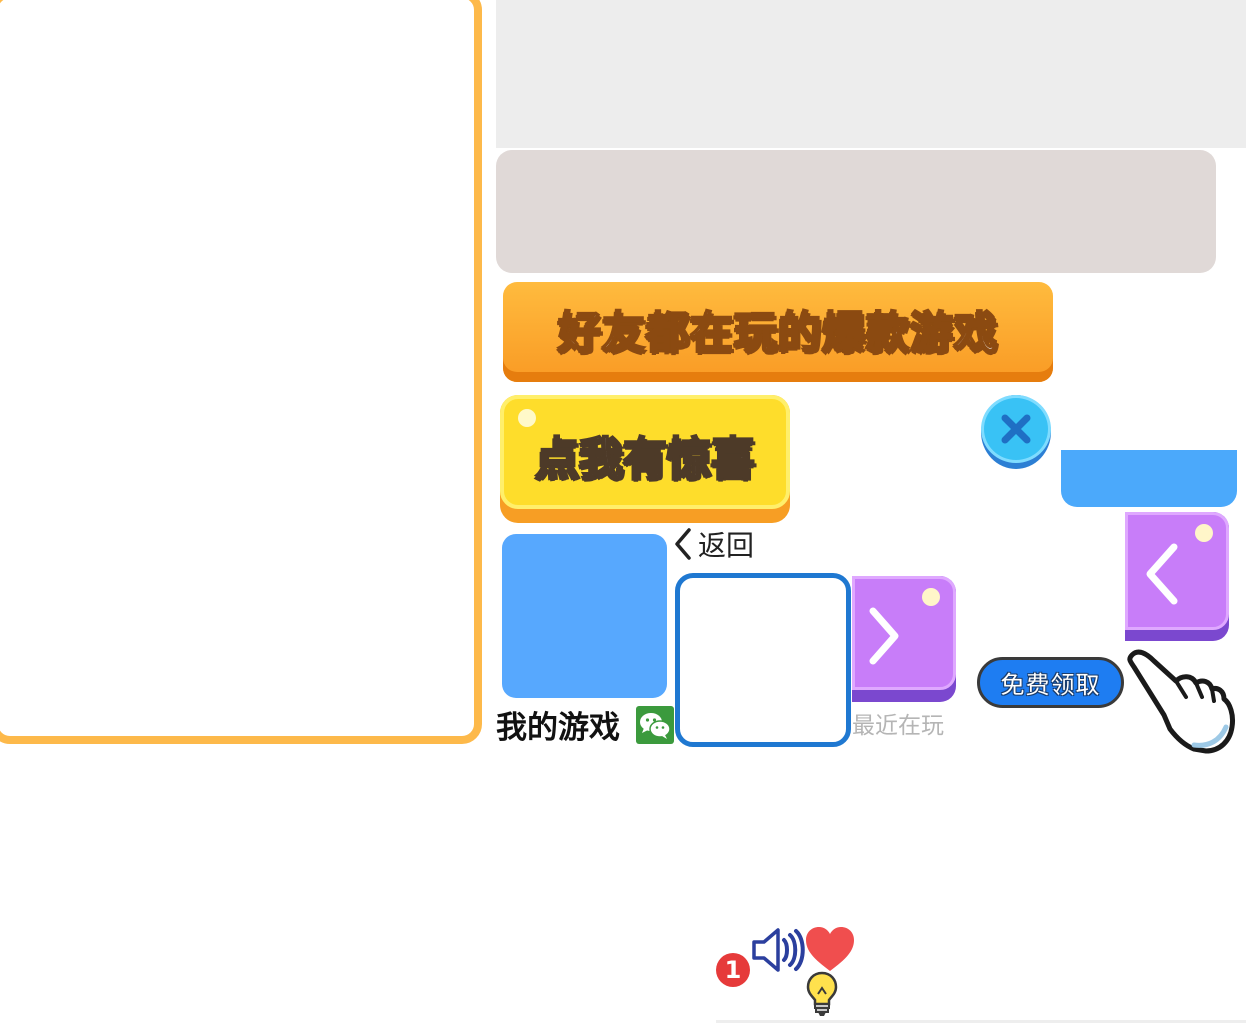 The height and width of the screenshot is (1023, 1246). What do you see at coordinates (1016, 429) in the screenshot?
I see `close-icon` at bounding box center [1016, 429].